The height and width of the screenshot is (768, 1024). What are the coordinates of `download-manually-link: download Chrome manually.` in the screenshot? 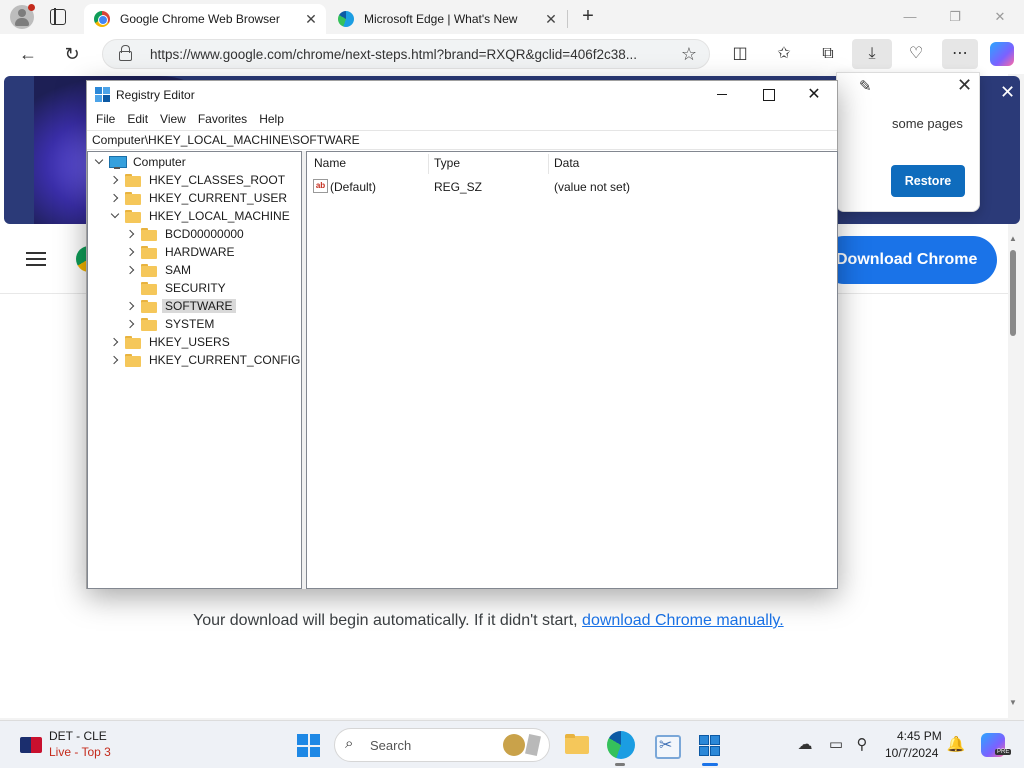 It's located at (683, 620).